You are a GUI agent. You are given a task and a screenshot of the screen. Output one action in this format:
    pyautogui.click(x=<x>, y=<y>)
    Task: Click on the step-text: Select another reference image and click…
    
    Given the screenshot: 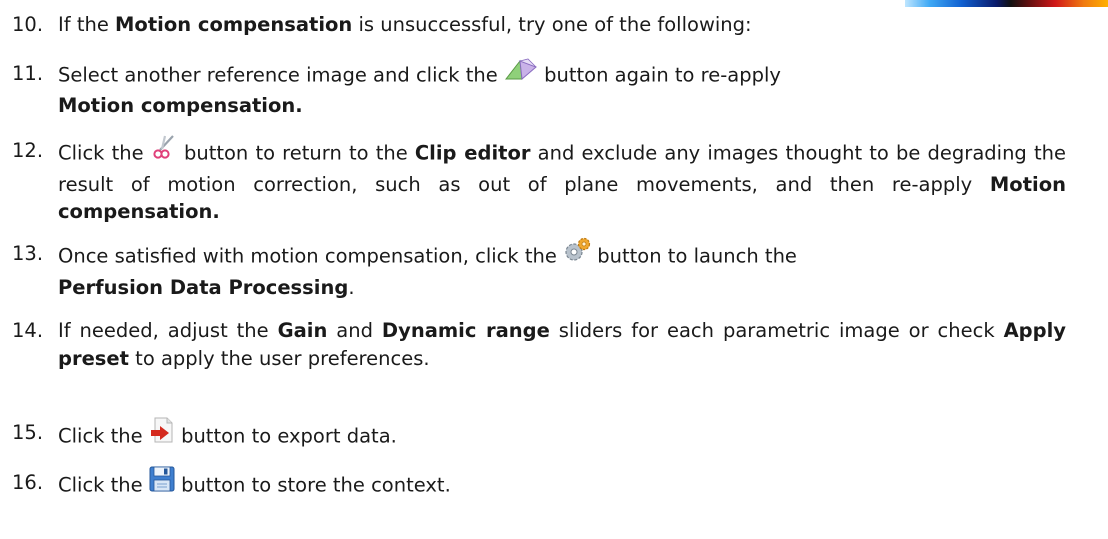 What is the action you would take?
    pyautogui.click(x=562, y=88)
    